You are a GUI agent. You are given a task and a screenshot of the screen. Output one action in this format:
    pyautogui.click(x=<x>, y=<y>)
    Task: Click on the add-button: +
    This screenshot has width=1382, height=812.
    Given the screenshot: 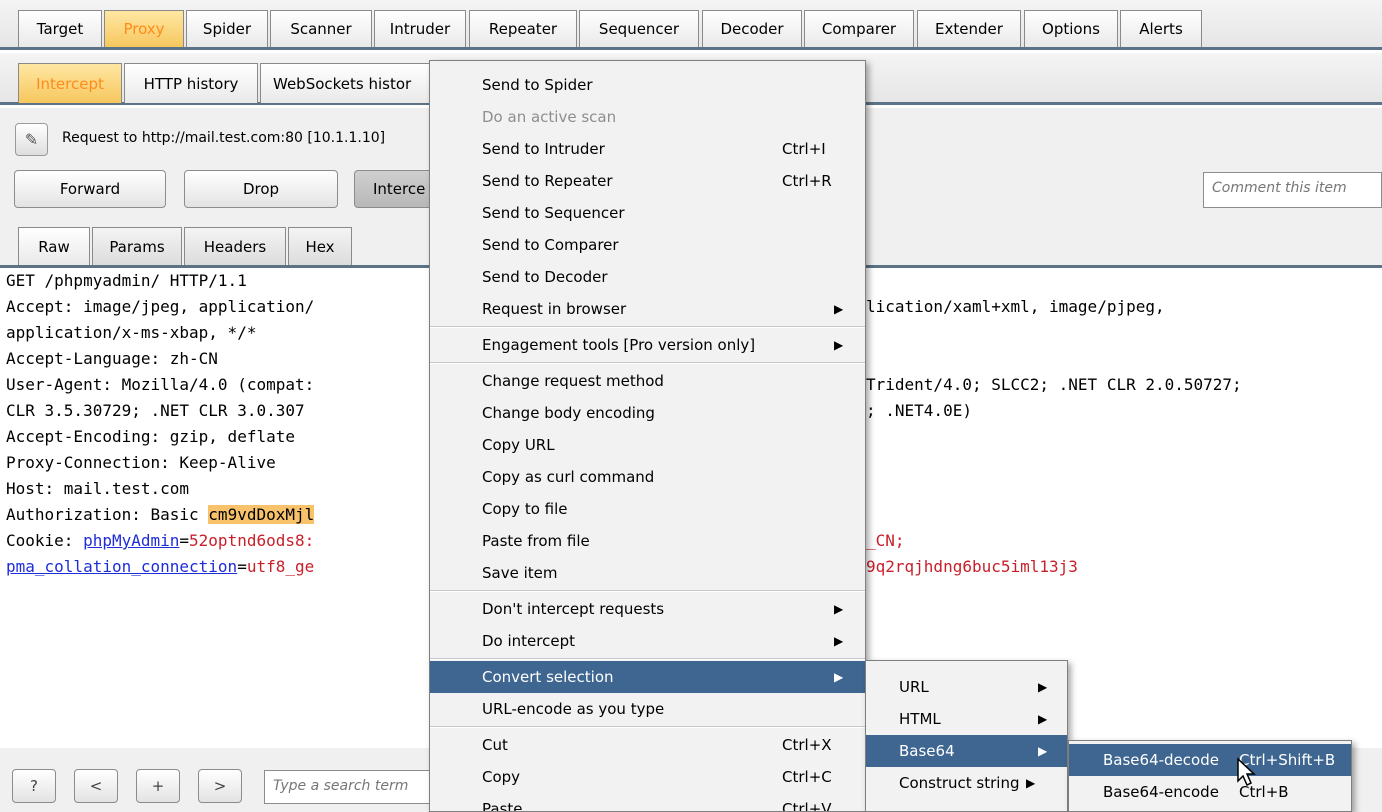 What is the action you would take?
    pyautogui.click(x=158, y=786)
    